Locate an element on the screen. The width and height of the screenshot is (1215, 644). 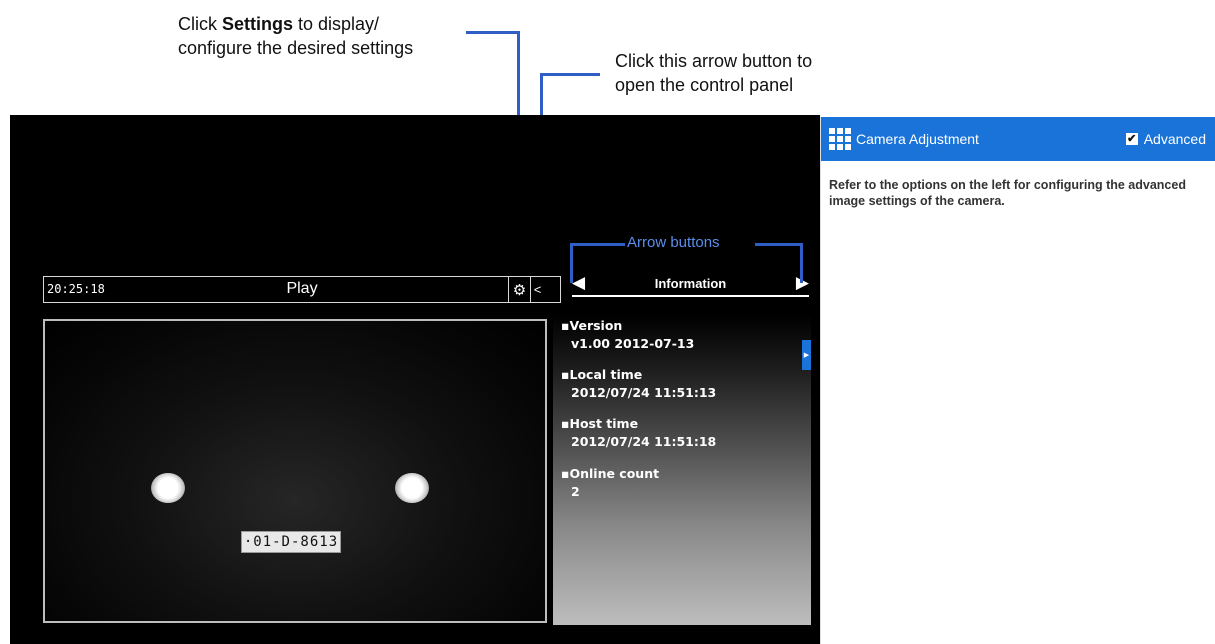
view-toolbar: 20:25:18 Play ⚙ < is located at coordinates (302, 289).